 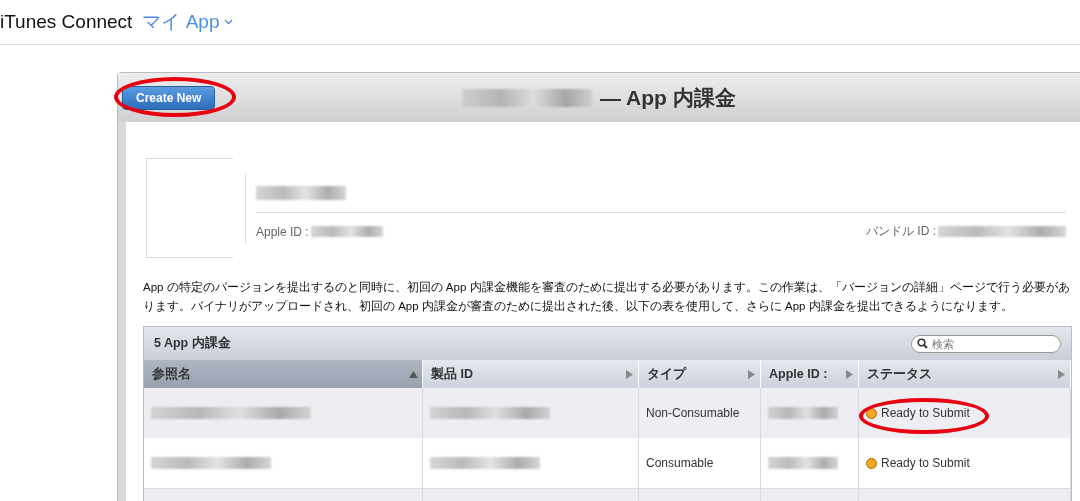 I want to click on apple-id-label: Apple ID :, so click(x=282, y=231).